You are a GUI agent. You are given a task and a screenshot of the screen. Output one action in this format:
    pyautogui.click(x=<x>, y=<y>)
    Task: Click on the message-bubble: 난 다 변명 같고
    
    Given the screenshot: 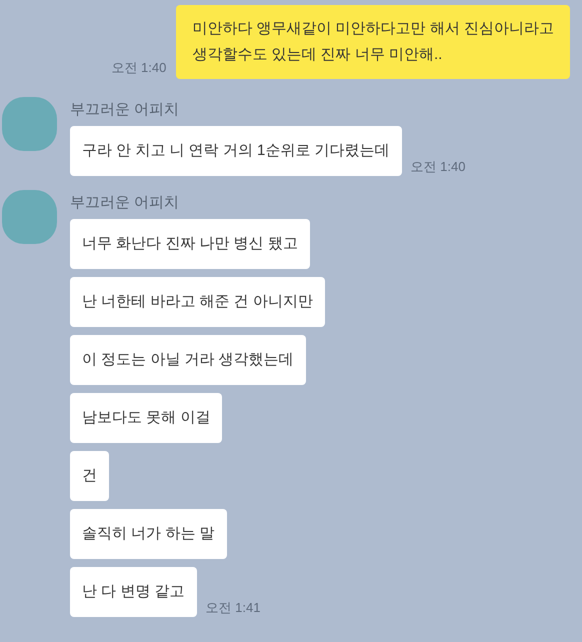 What is the action you would take?
    pyautogui.click(x=133, y=592)
    